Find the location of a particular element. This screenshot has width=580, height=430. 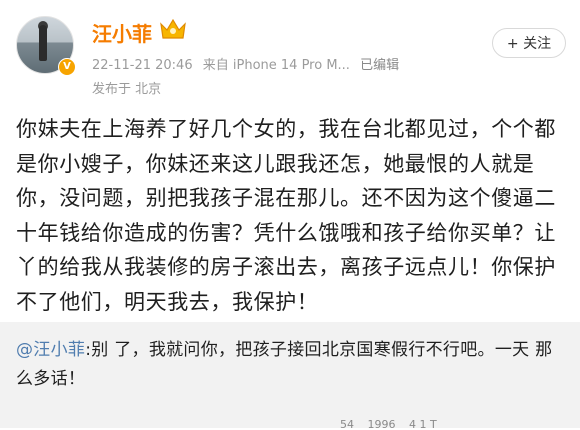

post-meta: 22-11-21 20:46 来自 iPhone 14 Pro M... 已编辑 is located at coordinates (248, 63).